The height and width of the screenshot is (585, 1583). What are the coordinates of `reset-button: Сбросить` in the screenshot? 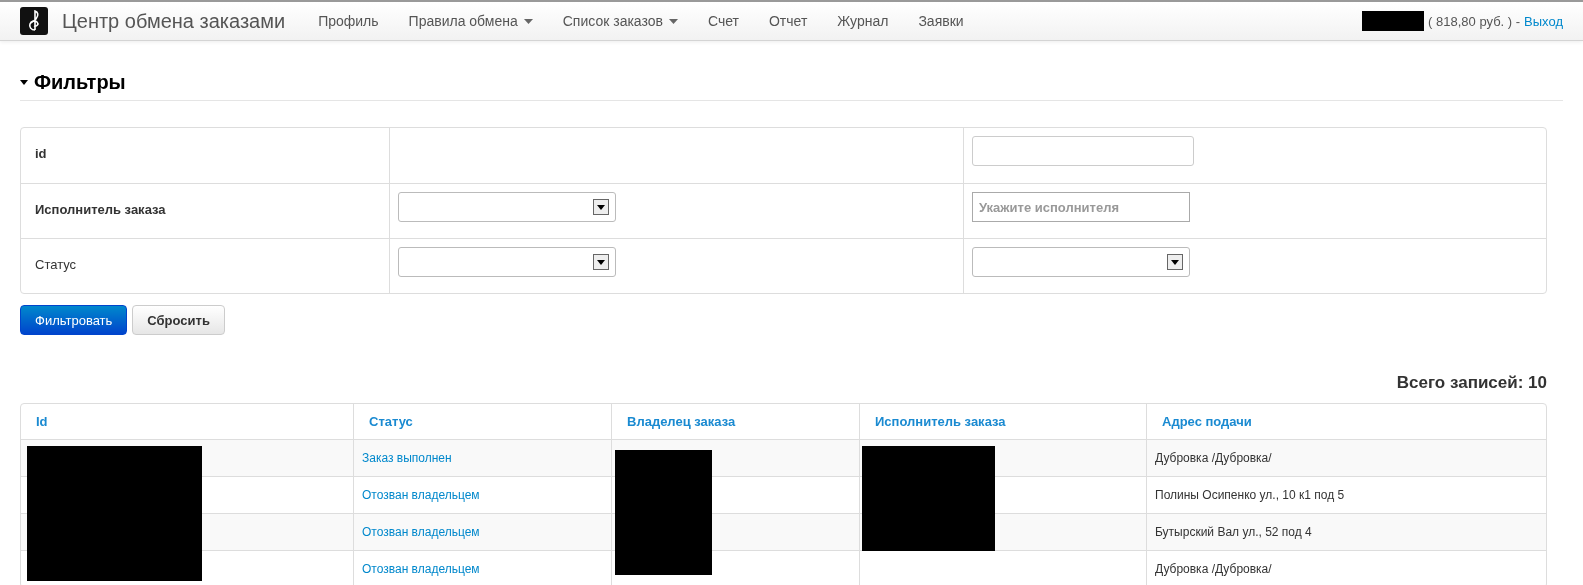 It's located at (178, 320).